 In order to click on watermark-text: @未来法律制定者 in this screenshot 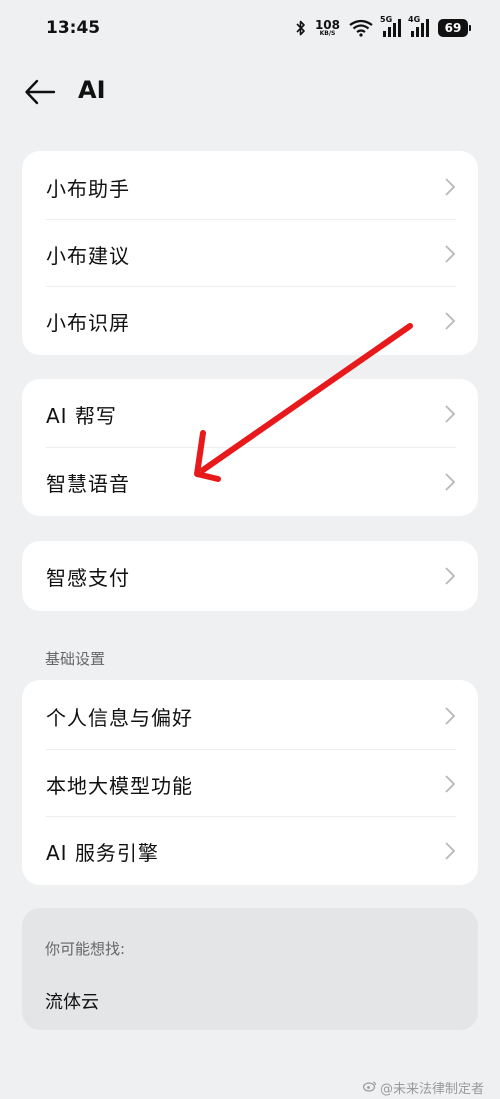, I will do `click(431, 1089)`.